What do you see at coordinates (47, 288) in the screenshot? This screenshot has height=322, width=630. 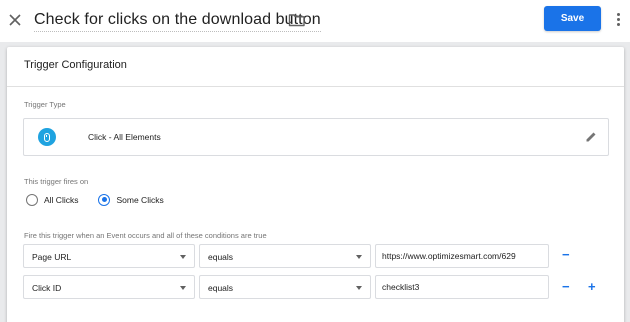 I see `variable-select-value: Click ID` at bounding box center [47, 288].